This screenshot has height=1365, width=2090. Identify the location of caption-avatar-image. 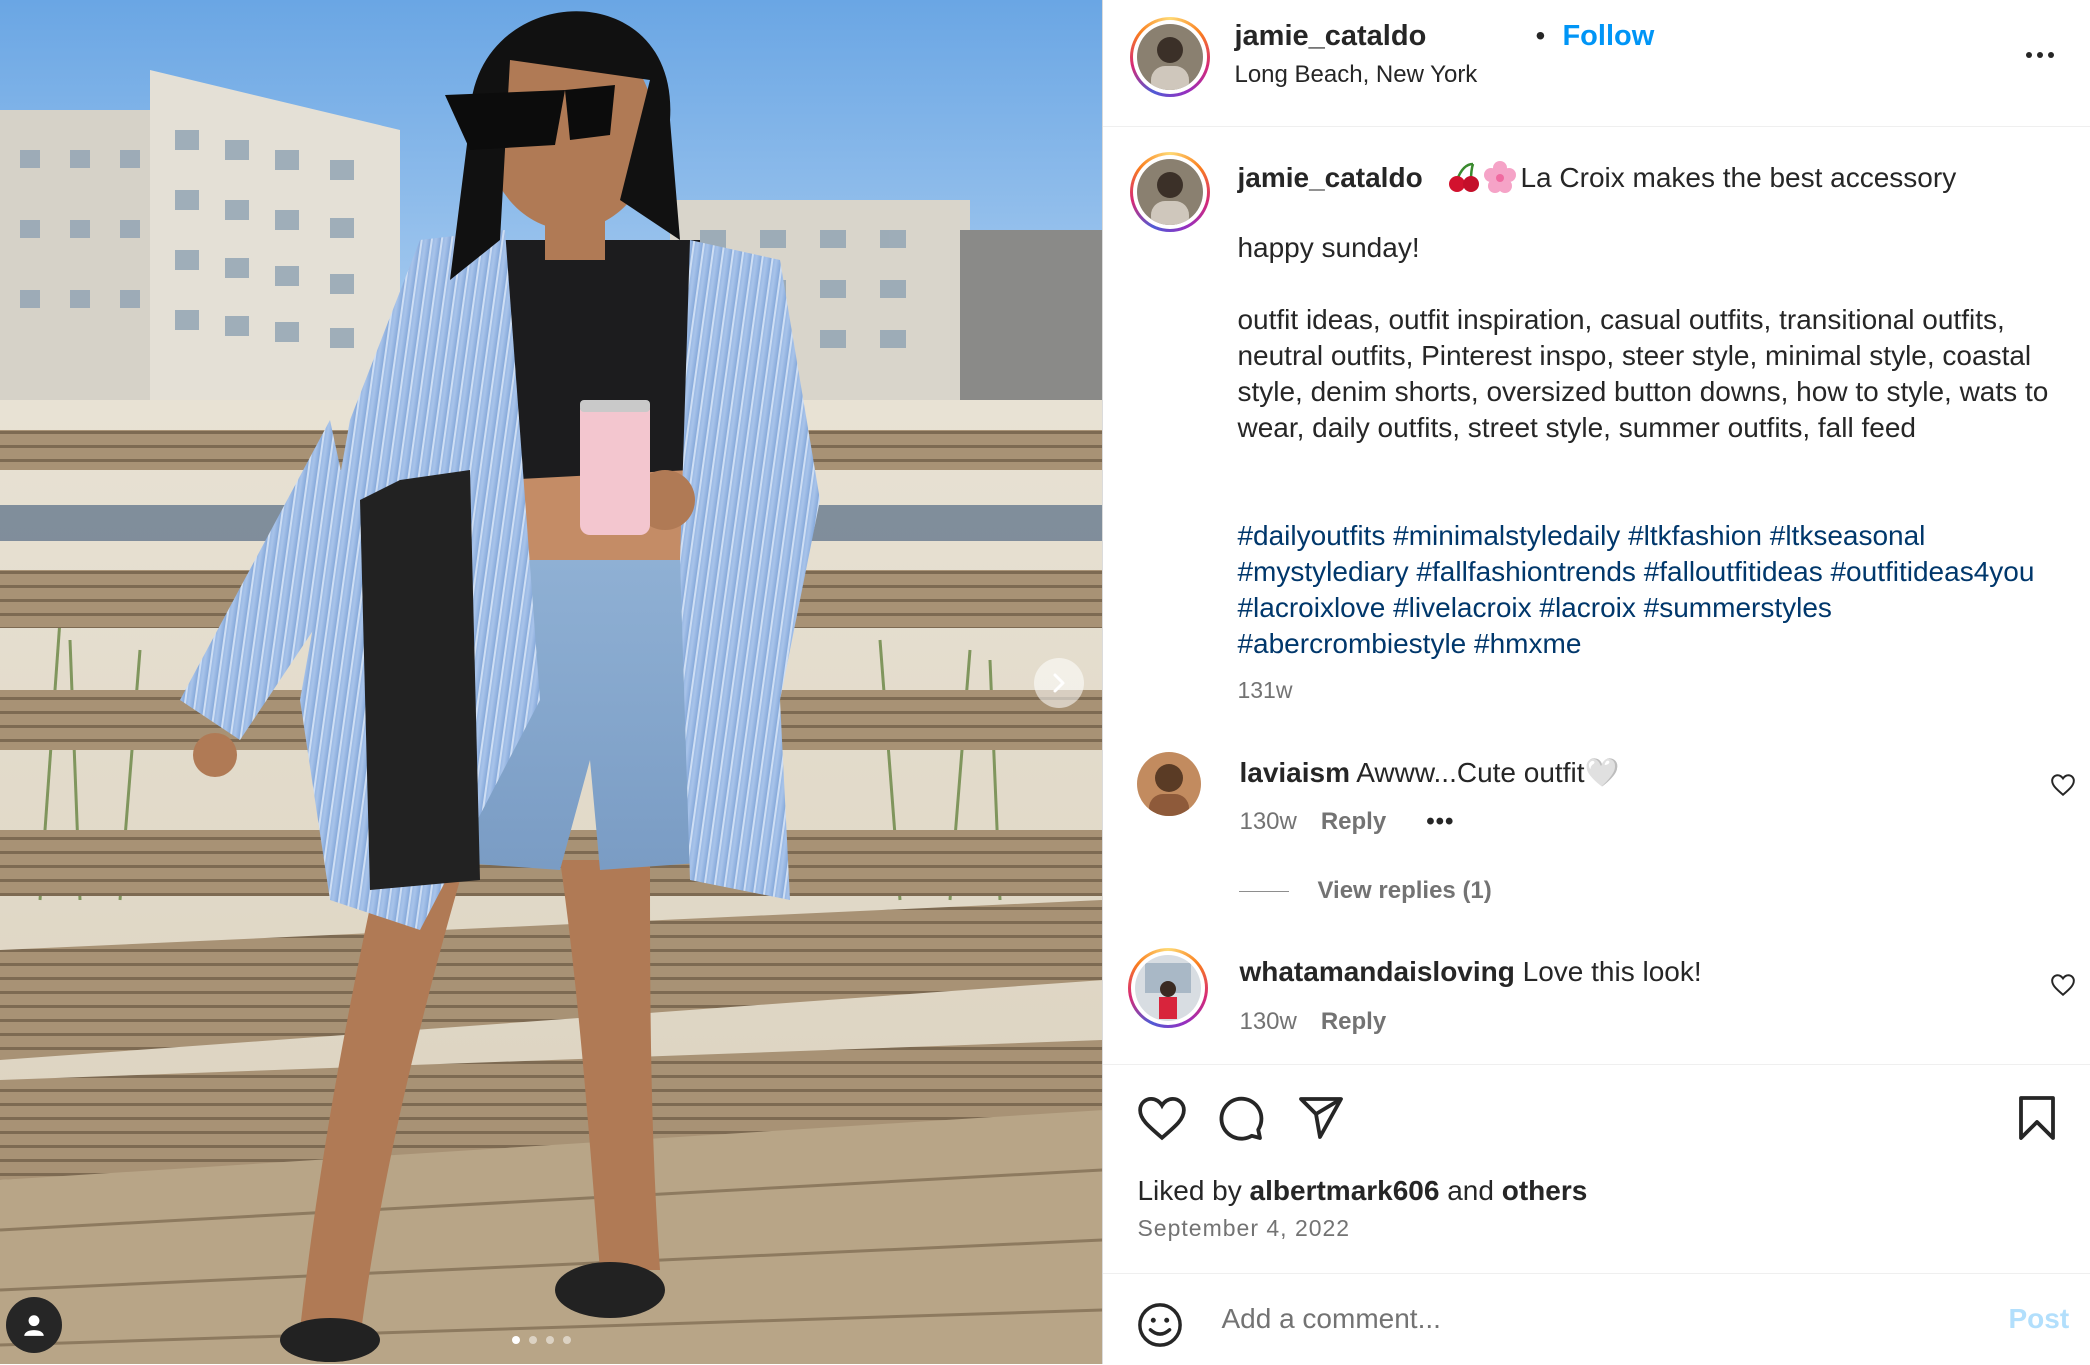
(1170, 192).